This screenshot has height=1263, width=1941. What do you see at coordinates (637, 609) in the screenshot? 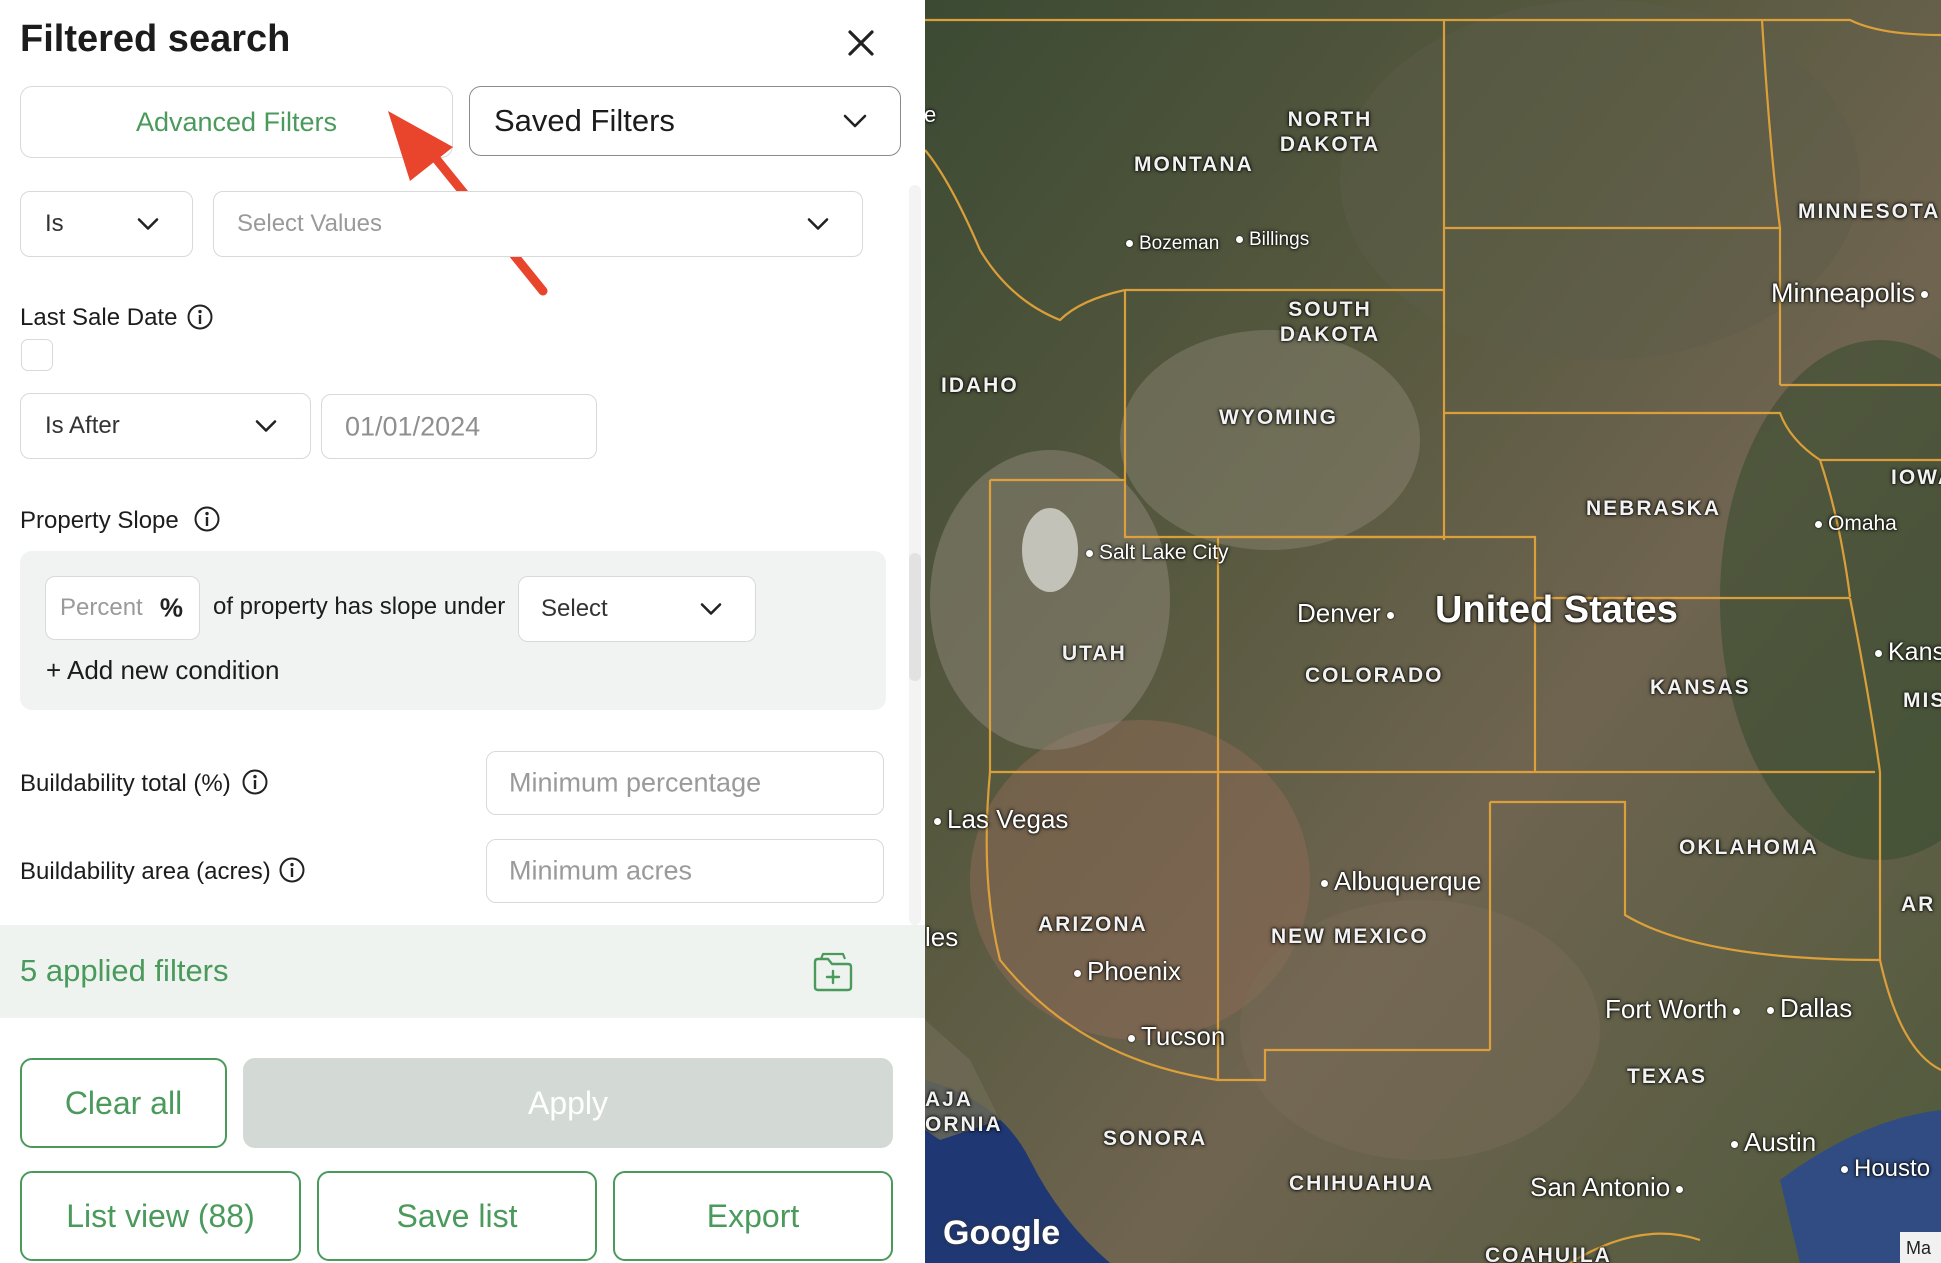
I see `slope-select-dropdown: Select` at bounding box center [637, 609].